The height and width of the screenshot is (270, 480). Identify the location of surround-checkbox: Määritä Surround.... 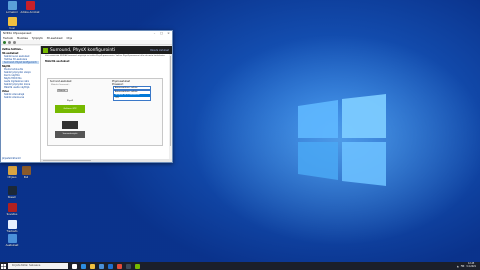
(60, 85).